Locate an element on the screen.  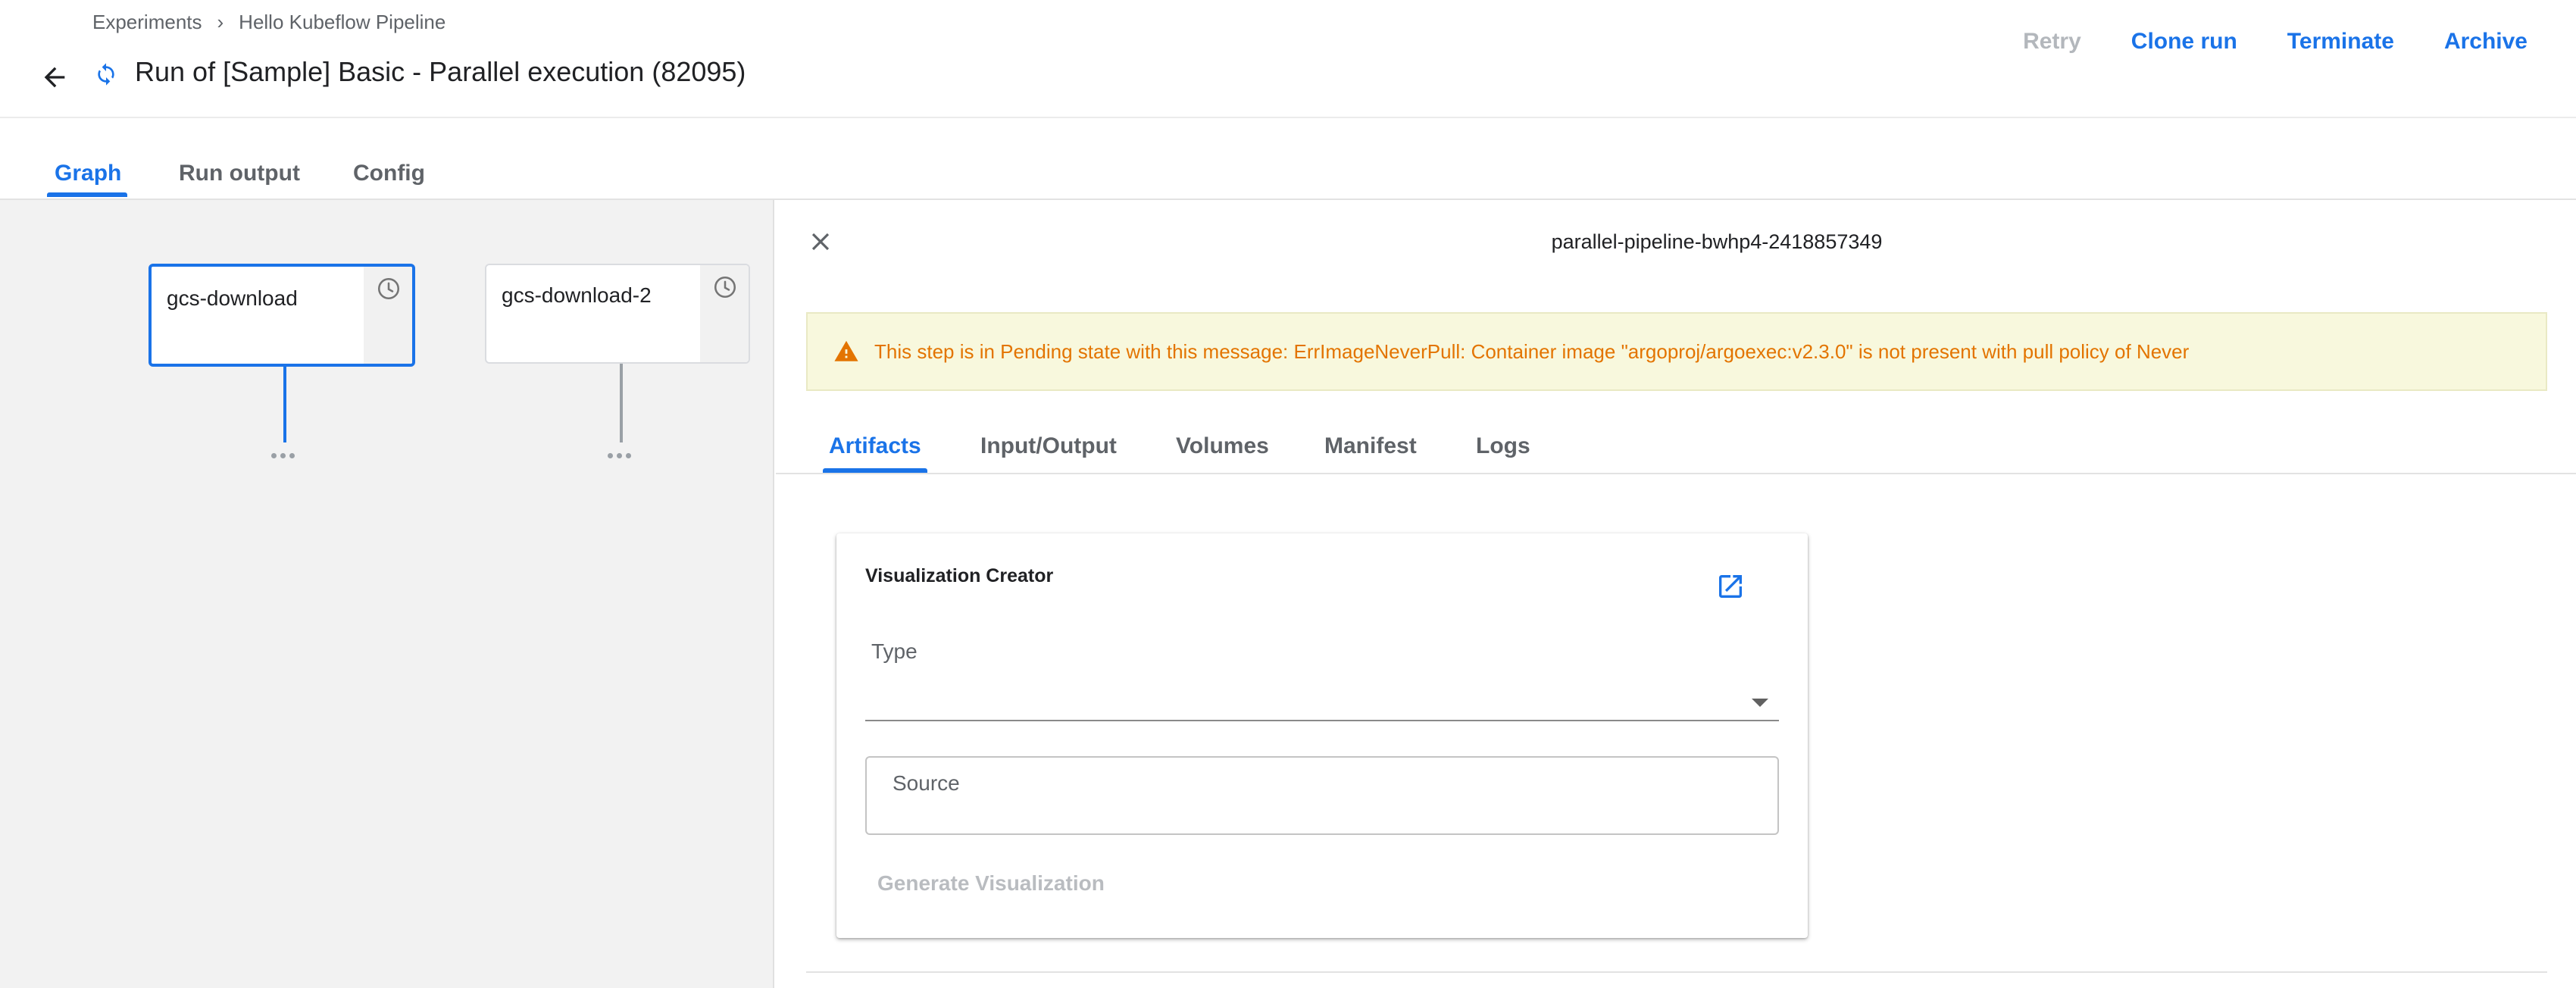
breadcrumb: Experiments › Hello Kubeflow Pipeline is located at coordinates (268, 22).